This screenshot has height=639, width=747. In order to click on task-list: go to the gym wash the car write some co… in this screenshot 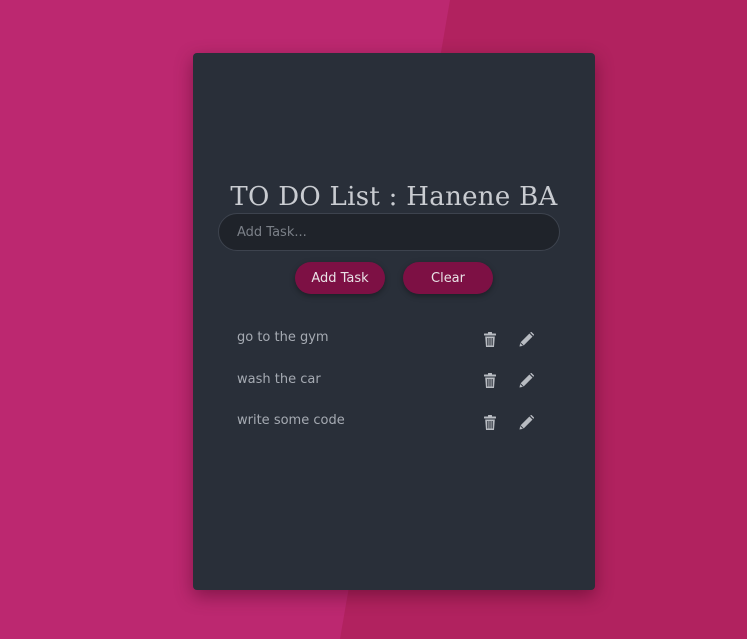, I will do `click(394, 380)`.